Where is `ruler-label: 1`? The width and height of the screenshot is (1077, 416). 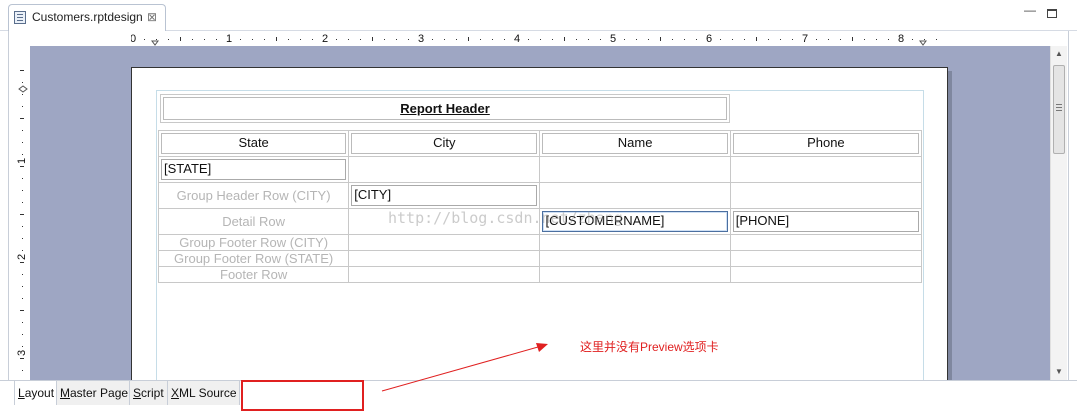 ruler-label: 1 is located at coordinates (22, 161).